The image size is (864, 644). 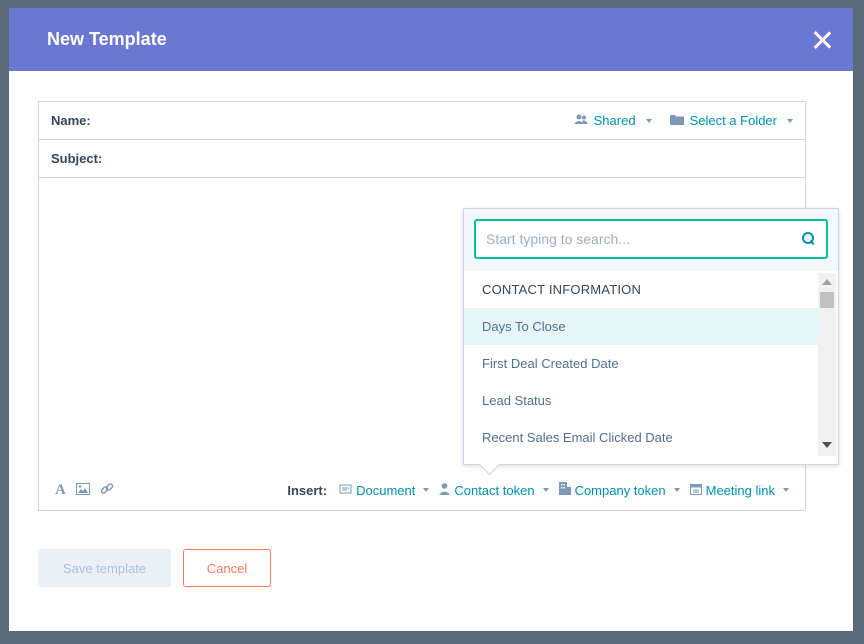 What do you see at coordinates (809, 239) in the screenshot?
I see `search-icon` at bounding box center [809, 239].